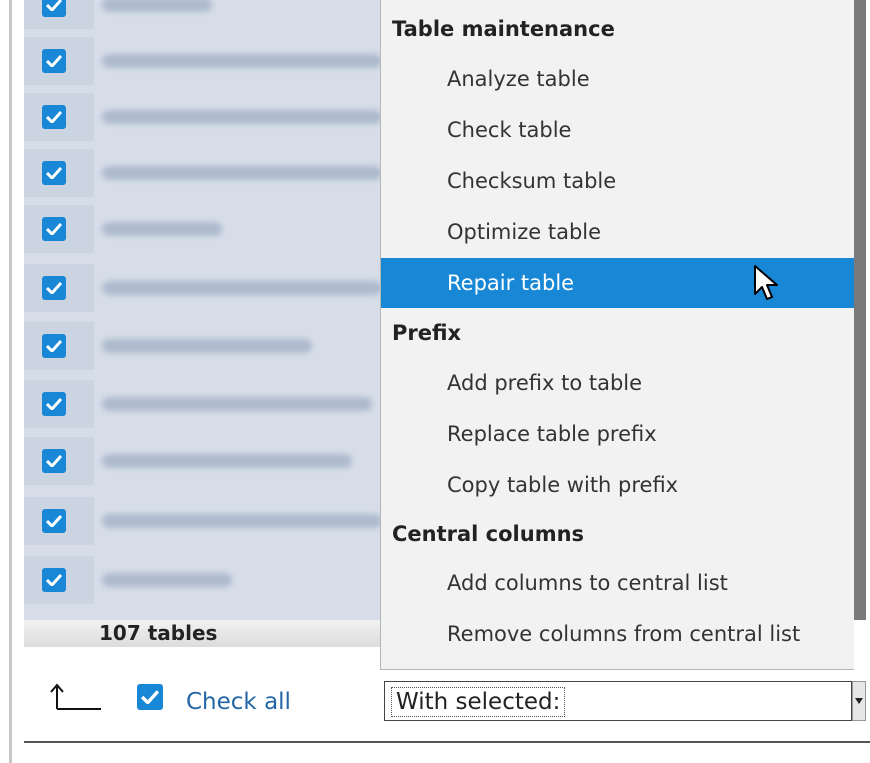  I want to click on menu-item-label: Repair table, so click(511, 283).